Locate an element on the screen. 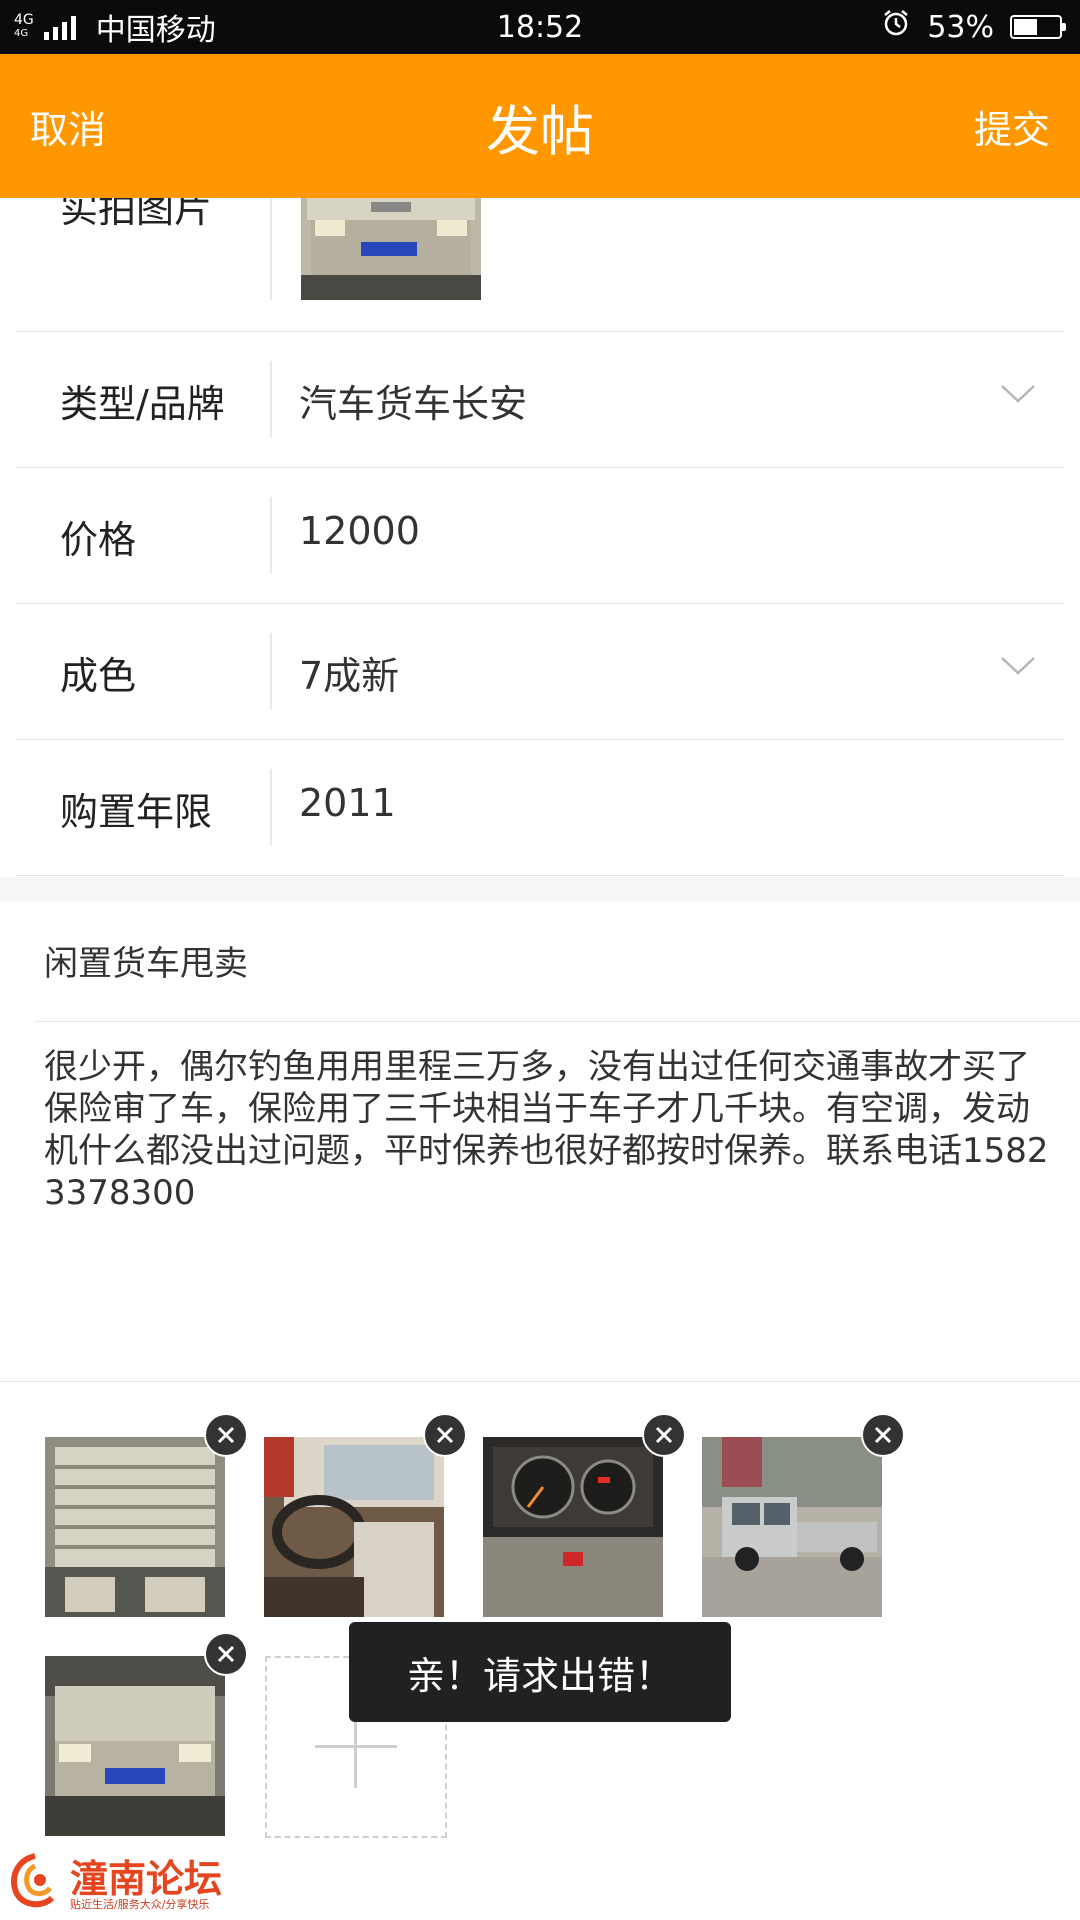 This screenshot has width=1080, height=1920. alarm-icon is located at coordinates (896, 27).